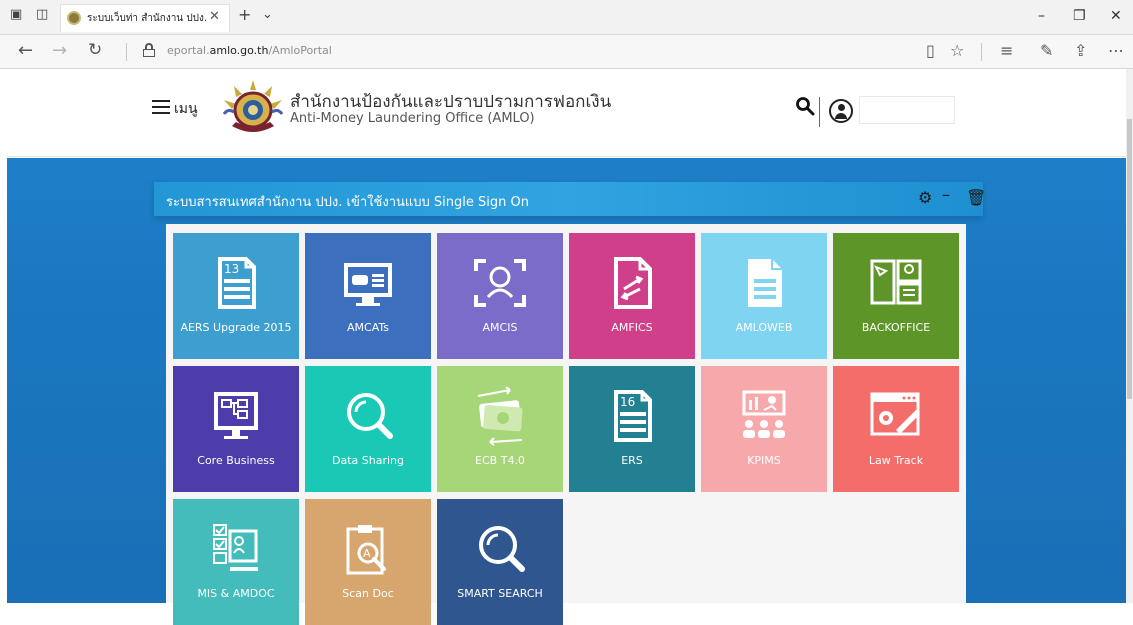  I want to click on search-icon, so click(805, 106).